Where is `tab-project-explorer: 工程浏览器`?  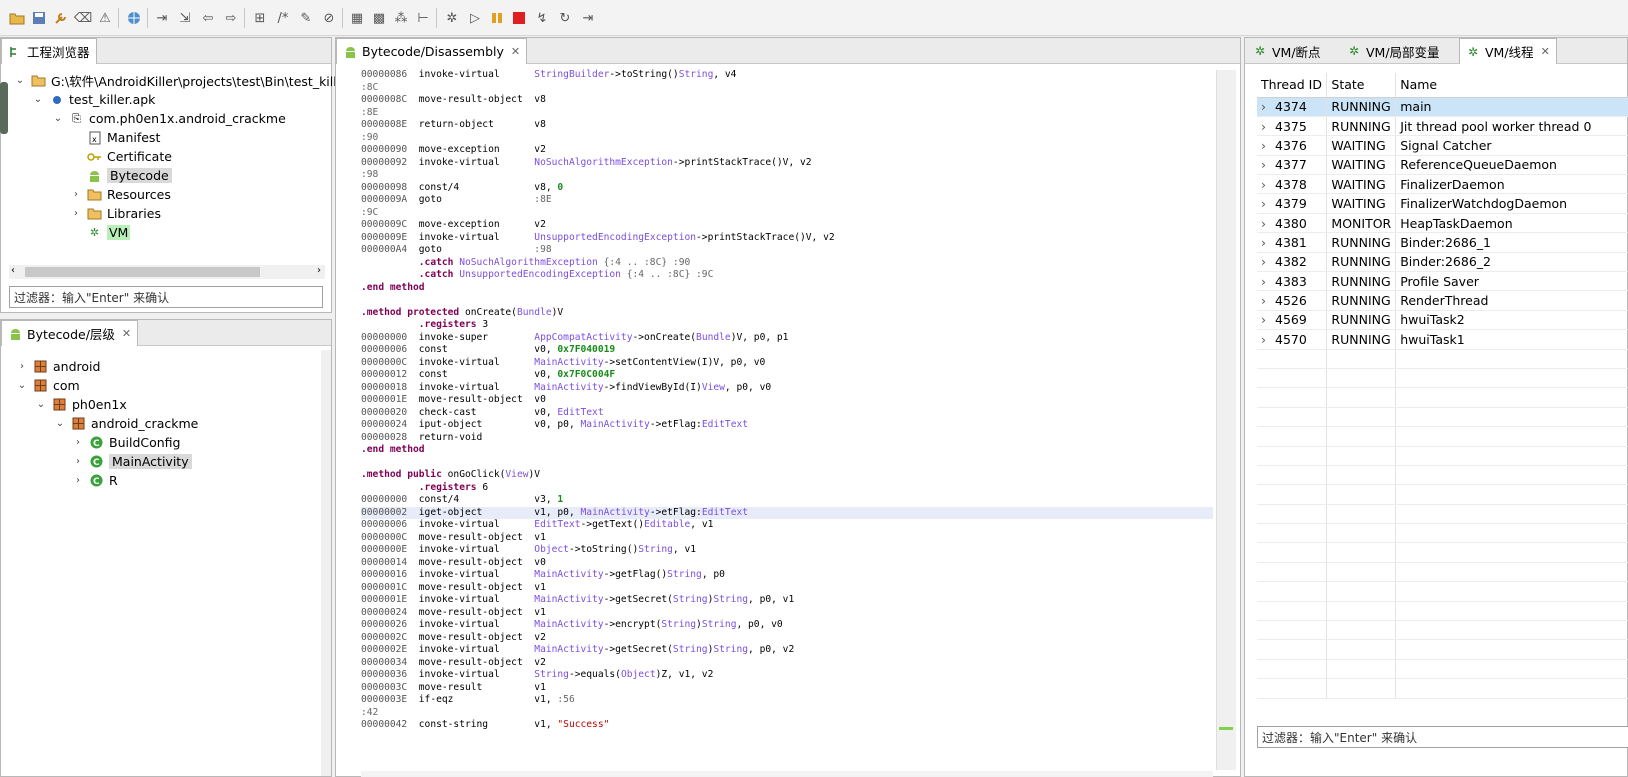
tab-project-explorer: 工程浏览器 is located at coordinates (49, 51).